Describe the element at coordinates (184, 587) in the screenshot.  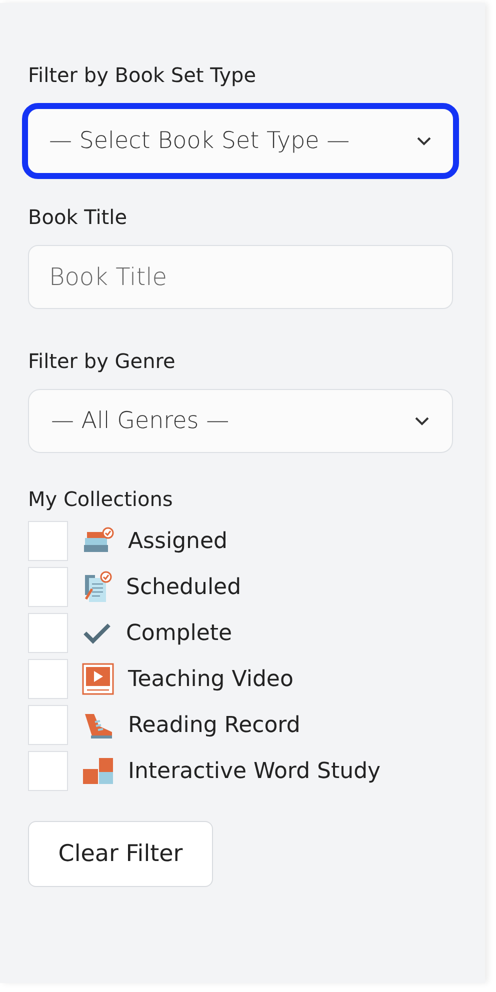
I see `checkbox-label: Scheduled` at that location.